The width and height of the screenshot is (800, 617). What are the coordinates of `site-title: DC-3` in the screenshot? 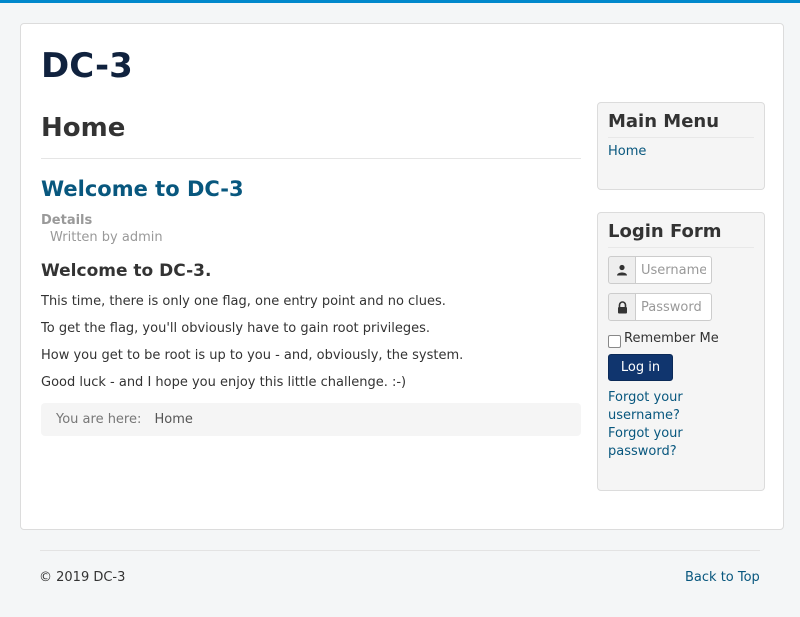 It's located at (87, 66).